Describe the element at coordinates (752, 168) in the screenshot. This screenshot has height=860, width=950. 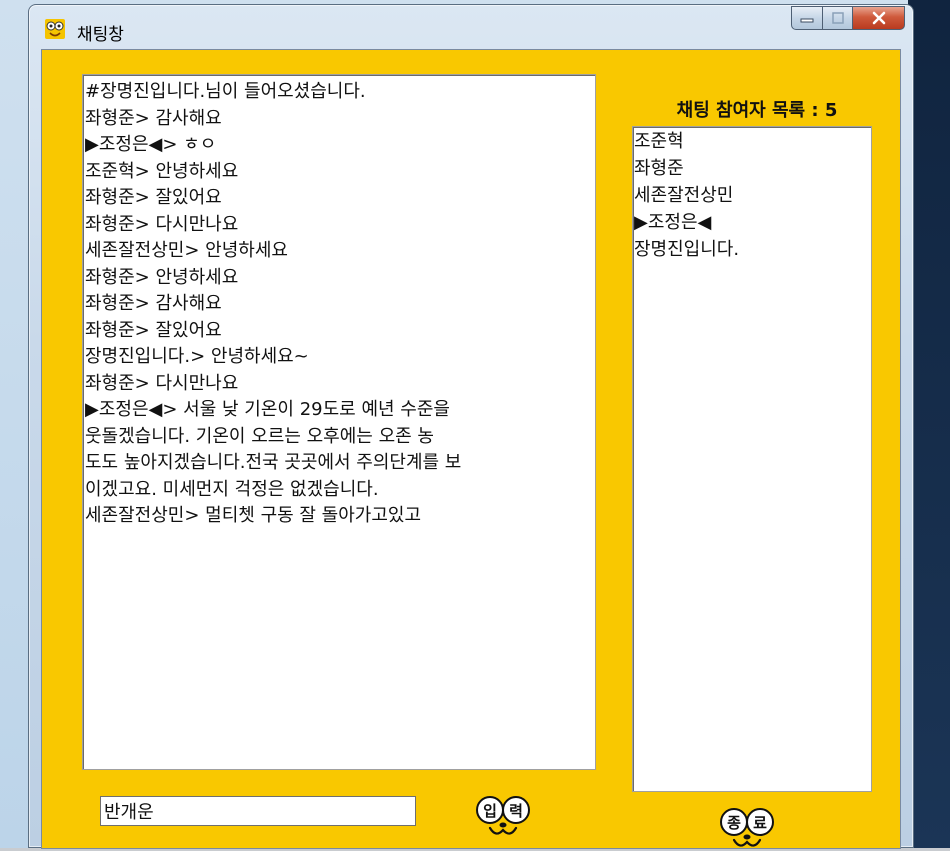
I see `participant-item: 좌형준` at that location.